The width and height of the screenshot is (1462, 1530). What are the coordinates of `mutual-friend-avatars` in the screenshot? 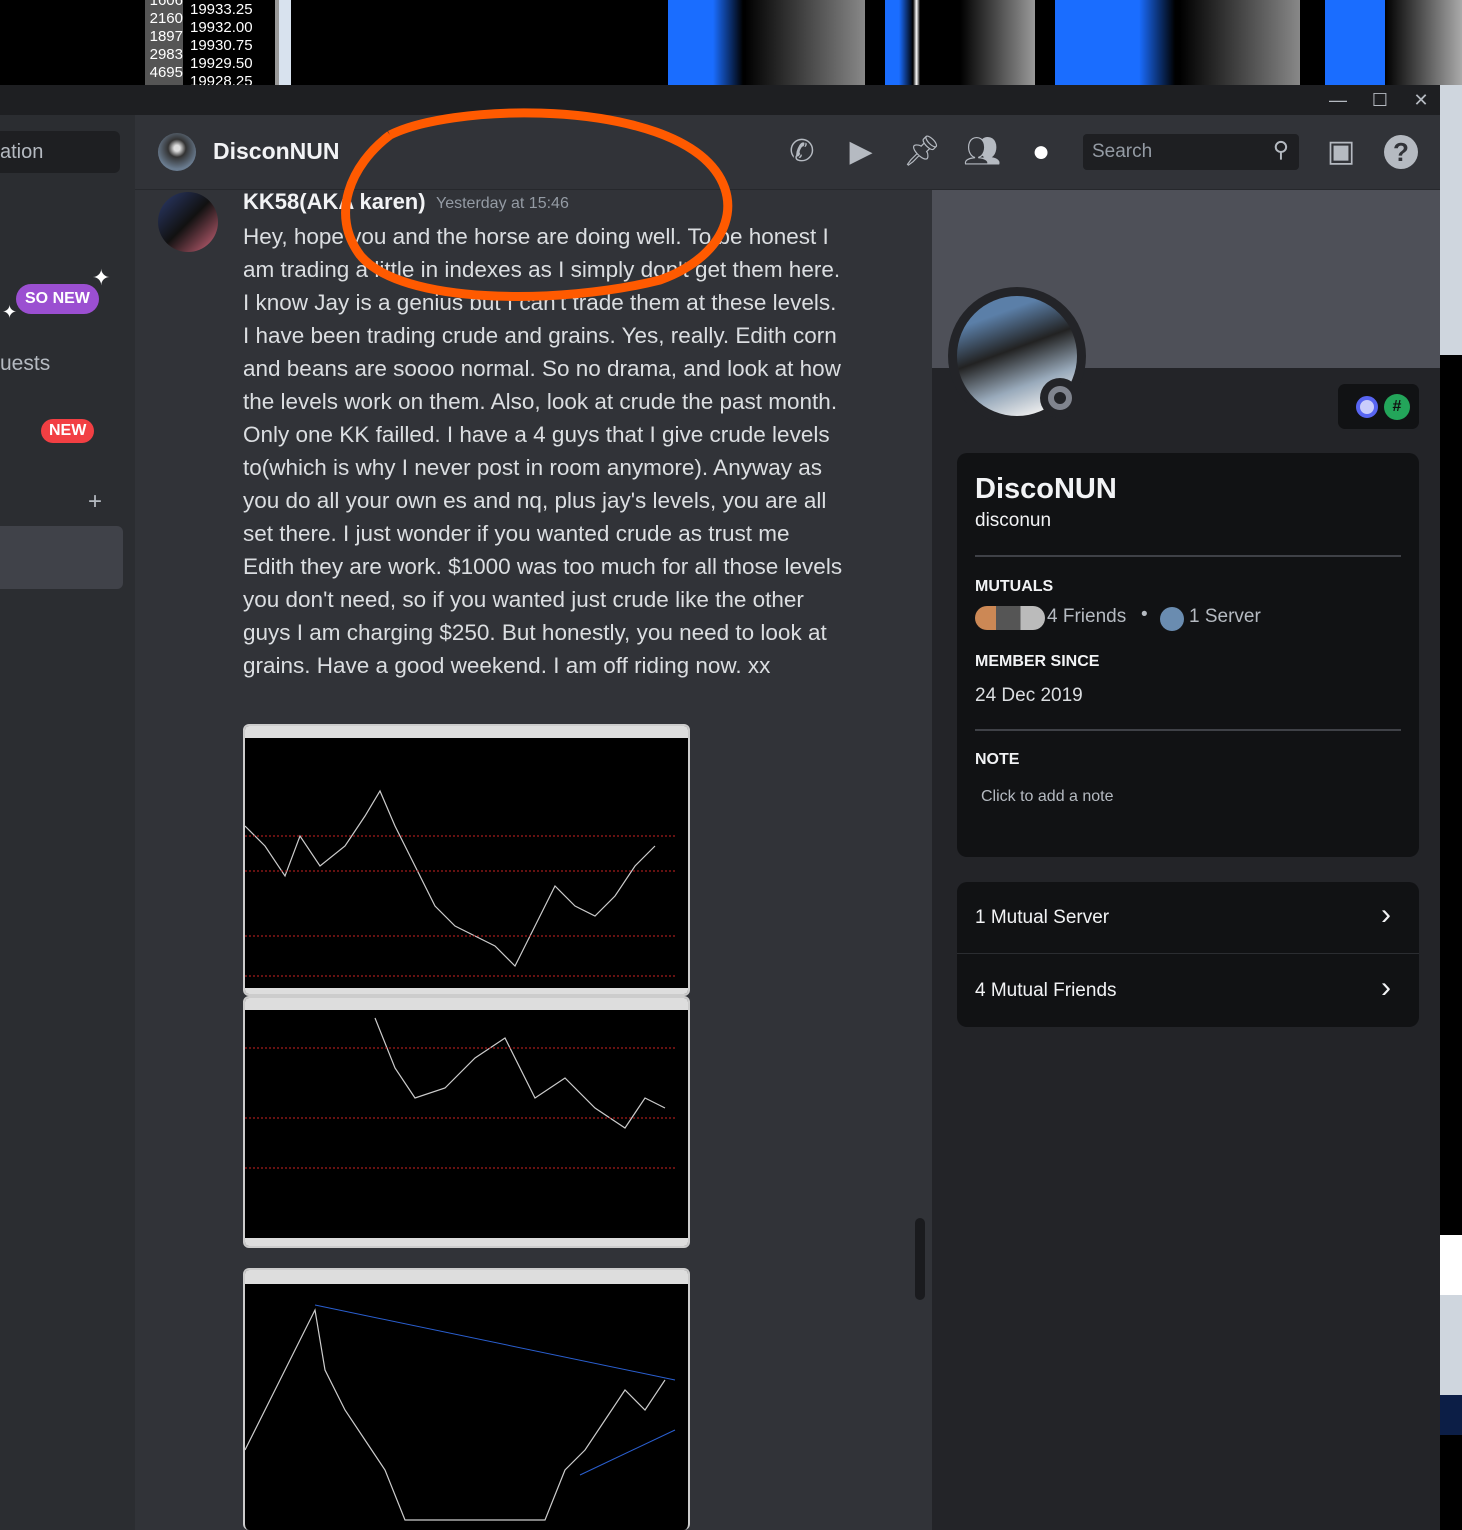 It's located at (1010, 618).